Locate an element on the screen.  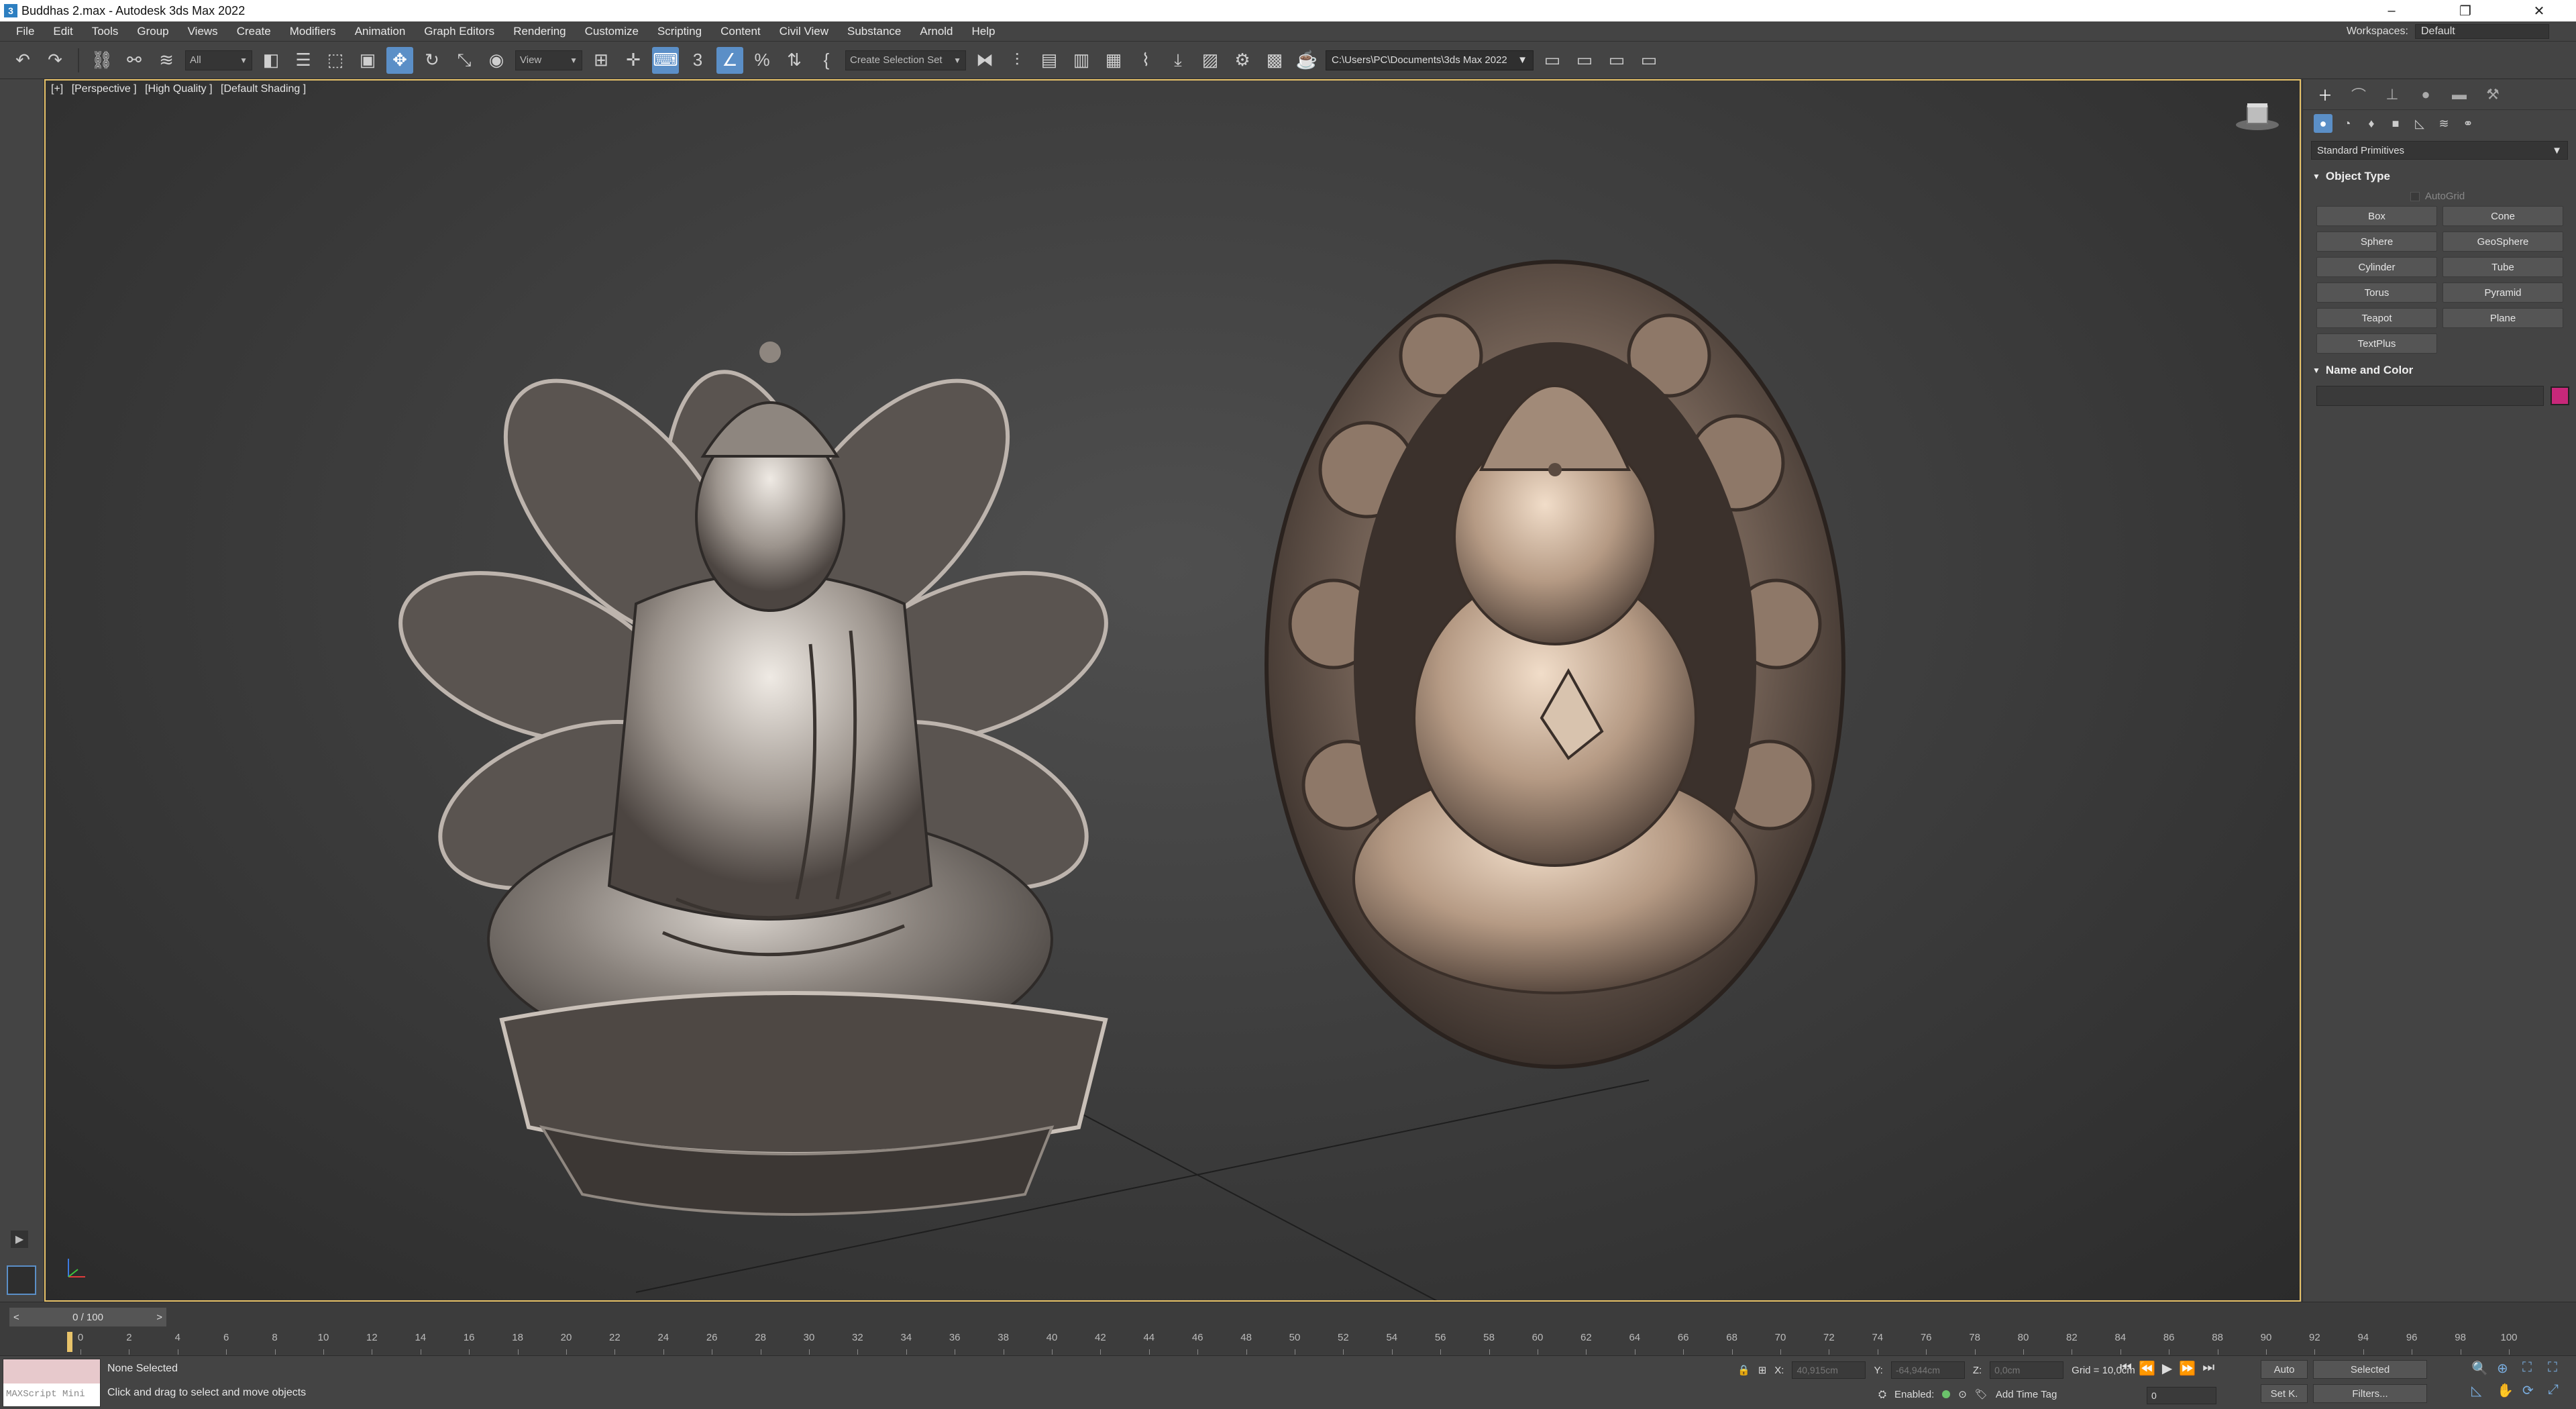
menu-help: Help is located at coordinates (984, 31).